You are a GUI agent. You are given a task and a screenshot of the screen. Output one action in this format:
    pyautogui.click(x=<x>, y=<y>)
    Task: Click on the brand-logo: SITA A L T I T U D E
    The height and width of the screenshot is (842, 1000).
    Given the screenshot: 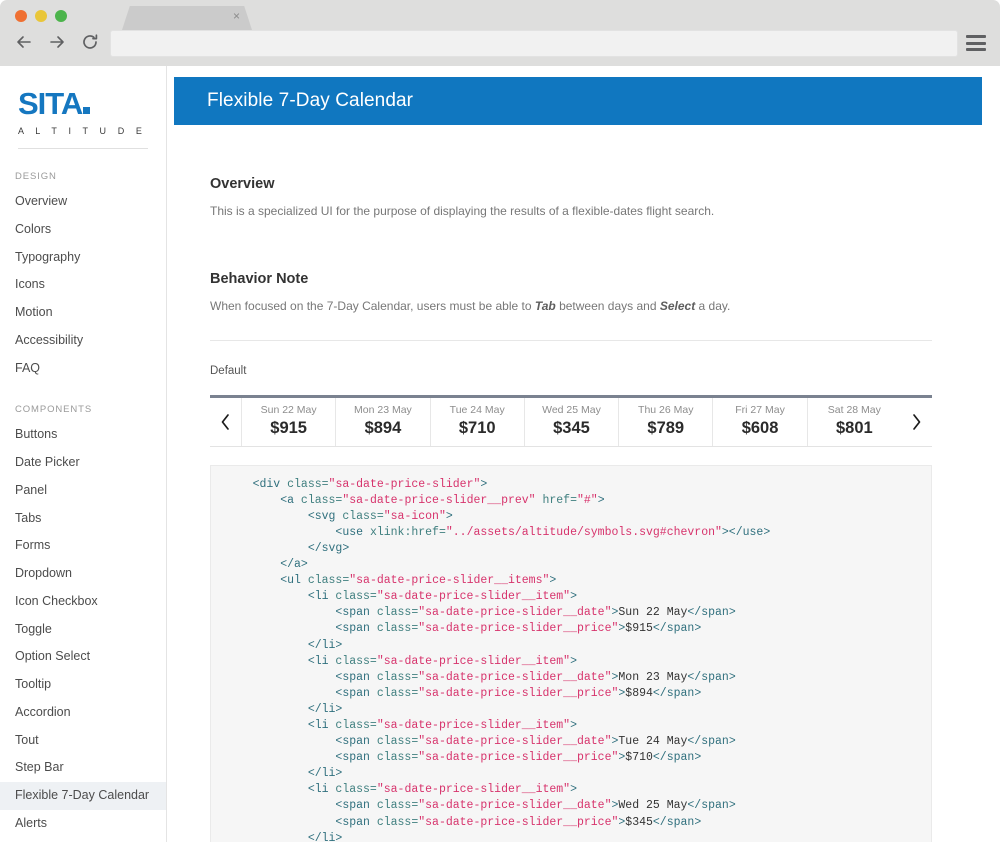 What is the action you would take?
    pyautogui.click(x=83, y=107)
    